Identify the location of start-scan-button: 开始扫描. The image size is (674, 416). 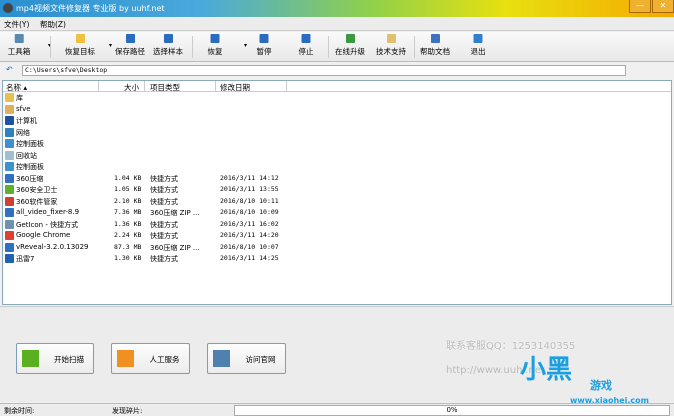
(55, 358).